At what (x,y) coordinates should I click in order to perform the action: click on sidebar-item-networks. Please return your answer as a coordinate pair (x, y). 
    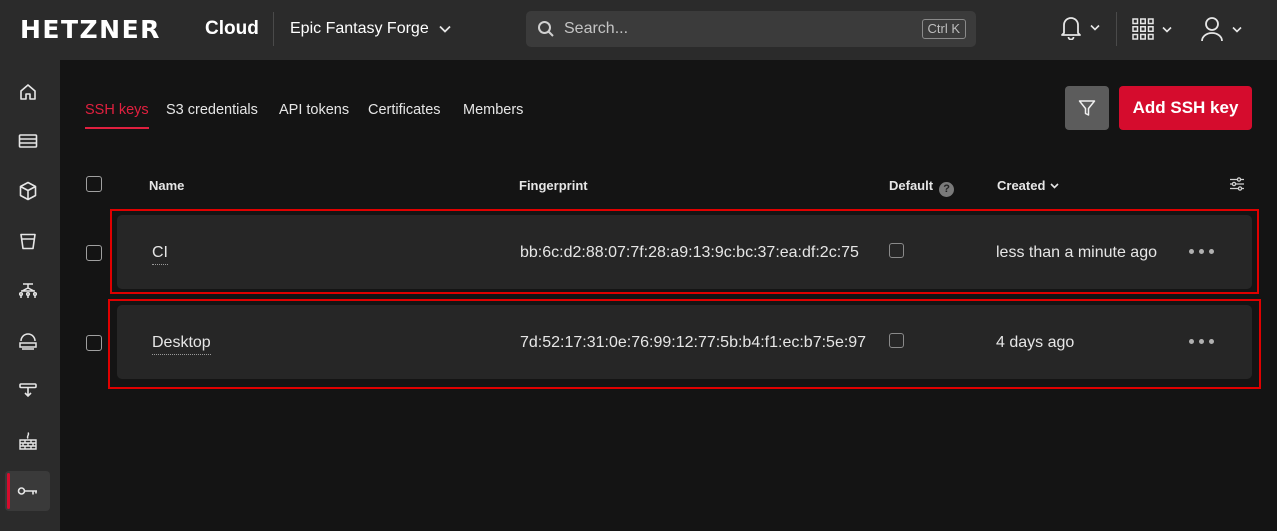
    Looking at the image, I should click on (27, 291).